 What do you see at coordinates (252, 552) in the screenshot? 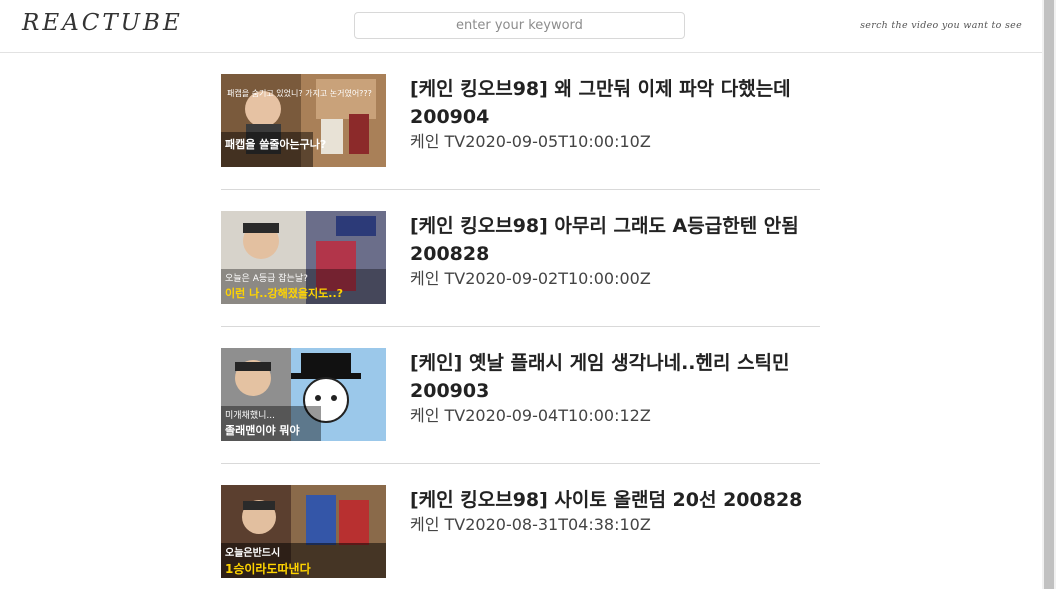
I see `thumb-caption-top: 오늘은반드시` at bounding box center [252, 552].